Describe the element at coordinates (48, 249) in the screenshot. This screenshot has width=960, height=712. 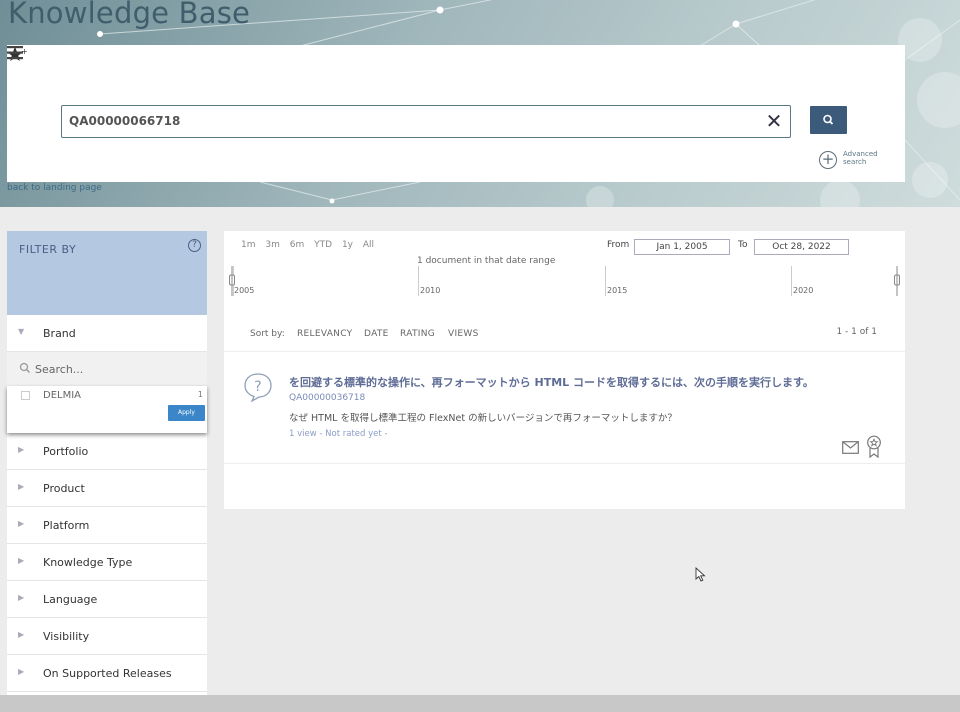
I see `filter-title: FILTER BY` at that location.